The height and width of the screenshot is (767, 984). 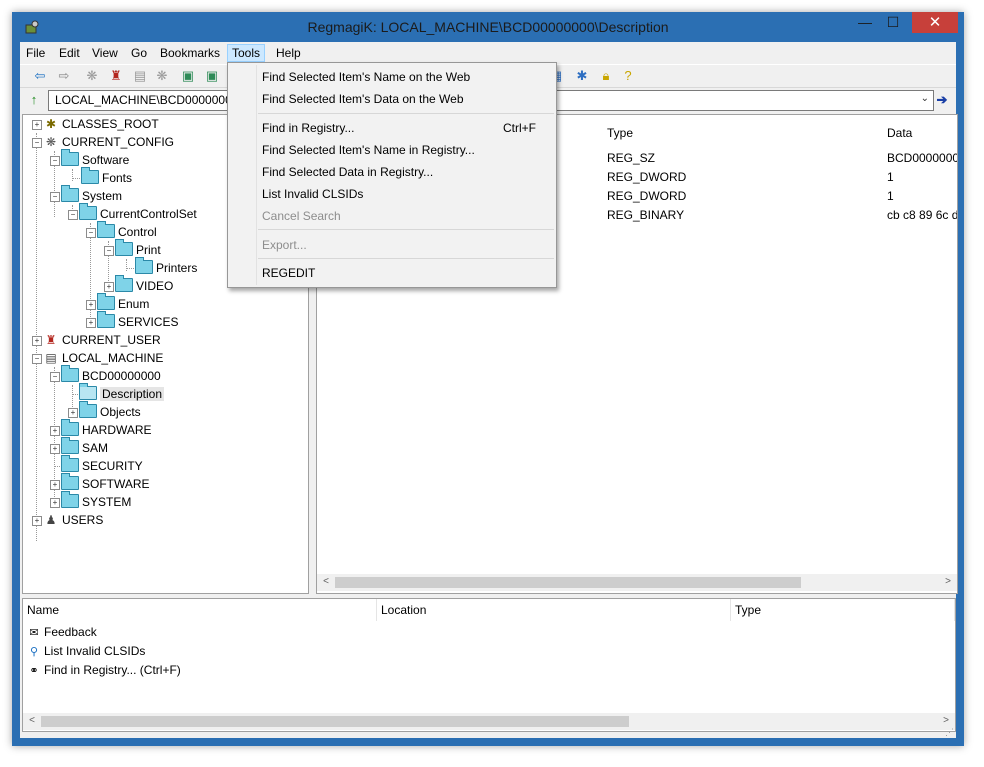 I want to click on menu-file: File, so click(x=35, y=53).